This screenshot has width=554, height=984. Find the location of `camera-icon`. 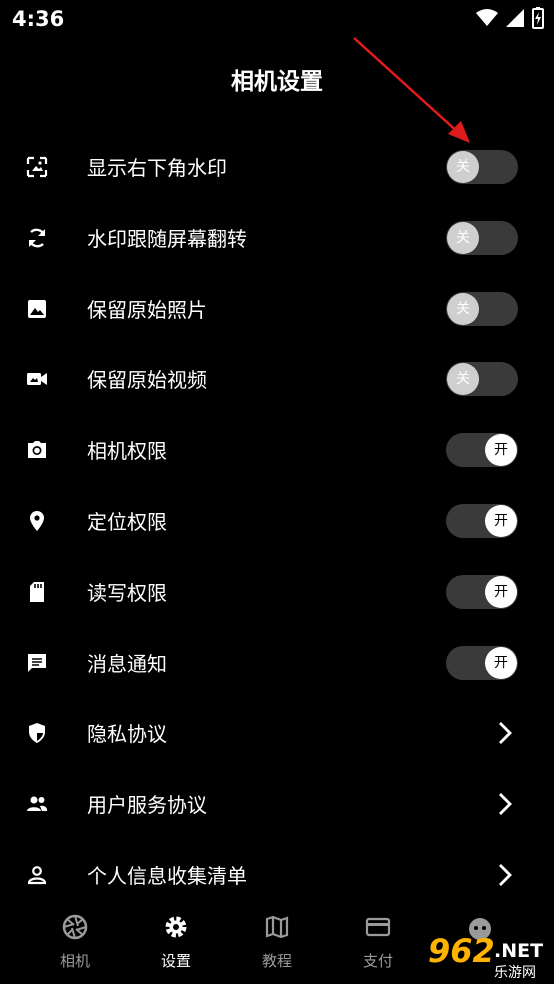

camera-icon is located at coordinates (37, 450).